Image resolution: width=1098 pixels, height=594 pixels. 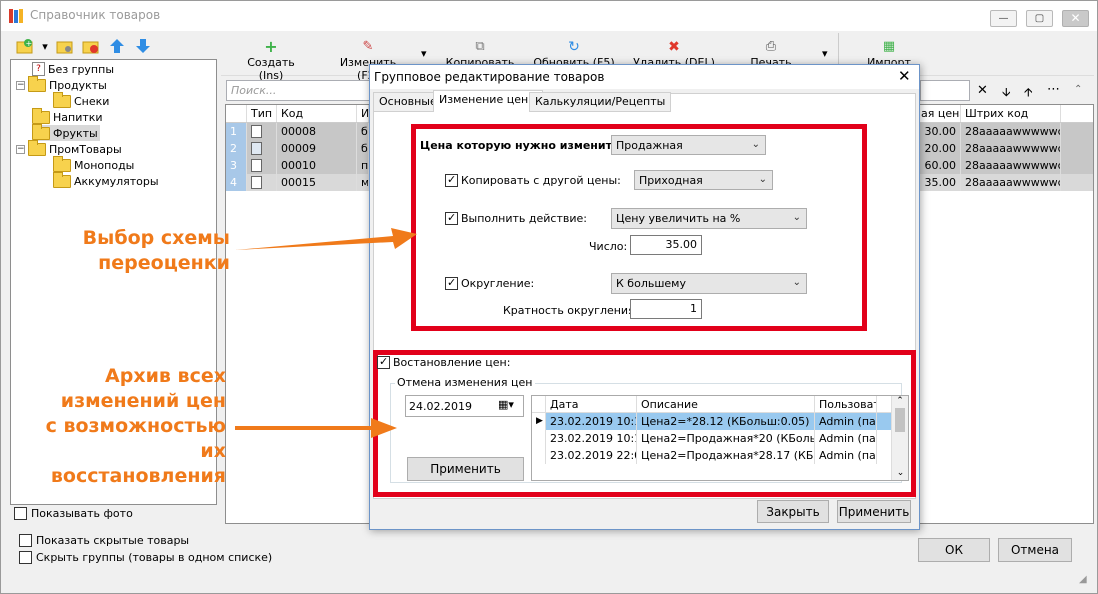 I want to click on scroll-thumb, so click(x=900, y=420).